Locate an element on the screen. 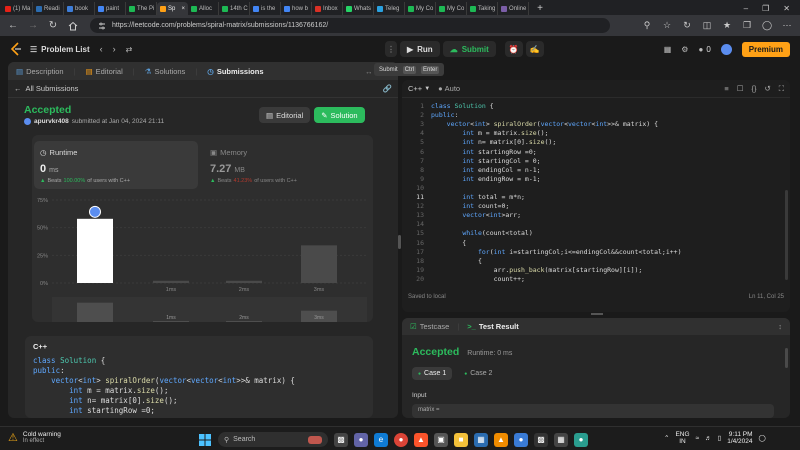 The height and width of the screenshot is (450, 800). drag-handle-icon: ⋮ is located at coordinates (390, 49).